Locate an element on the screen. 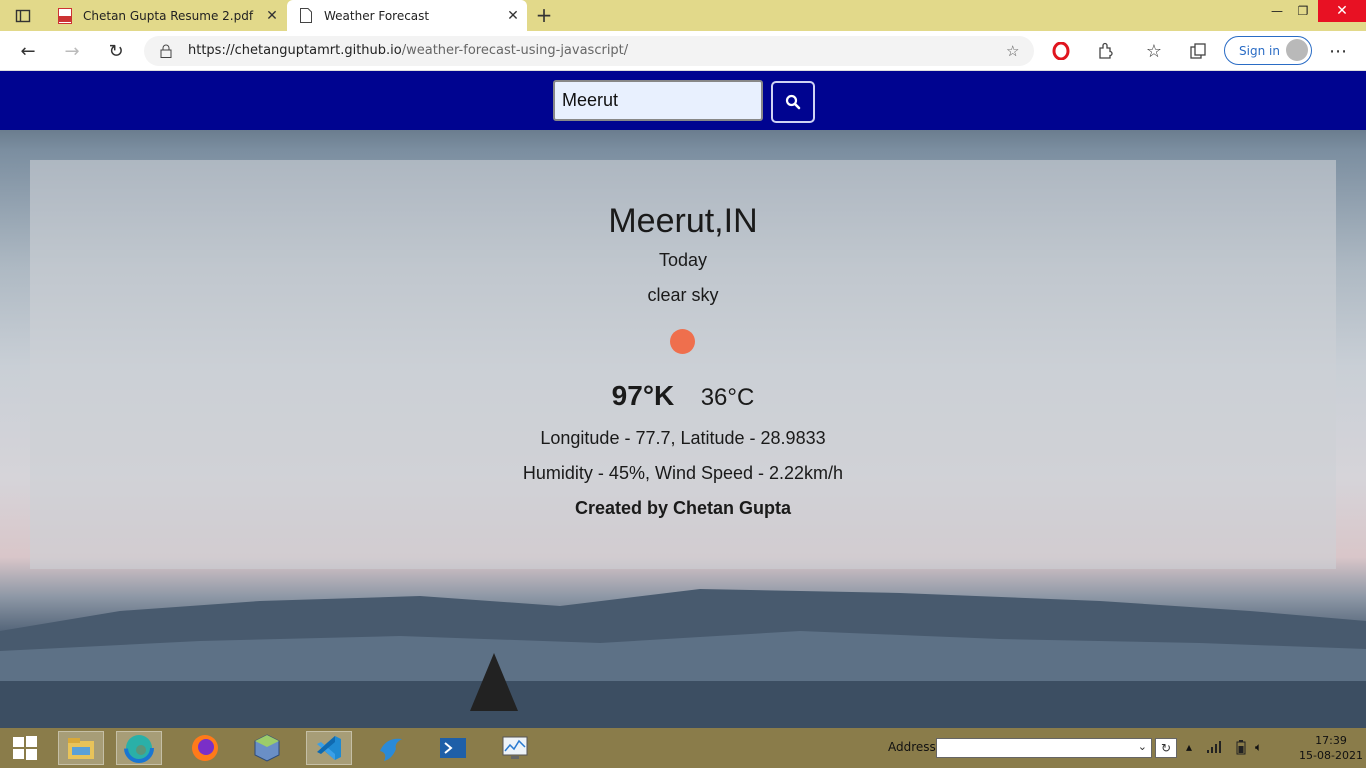 The width and height of the screenshot is (1366, 768). page-icon is located at coordinates (306, 16).